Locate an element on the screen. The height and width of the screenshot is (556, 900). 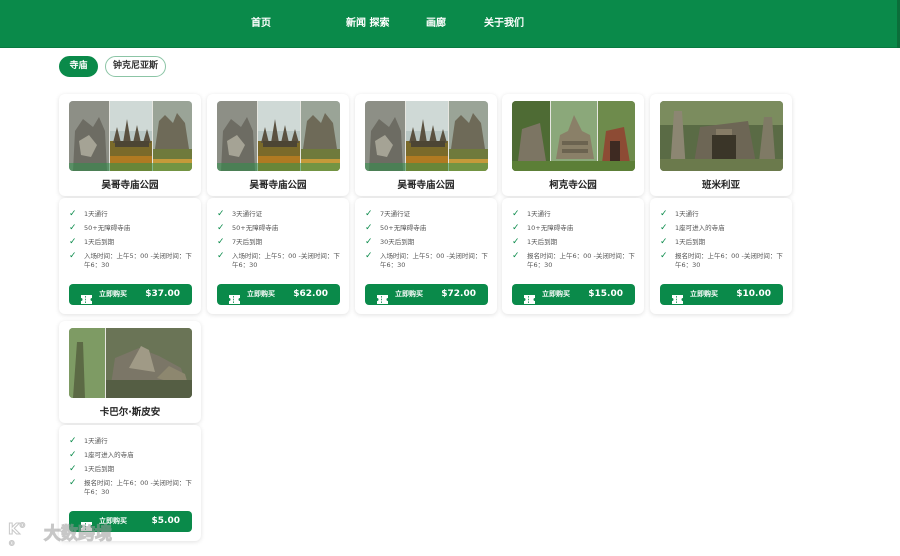
nav-link-gallery: 画廊 is located at coordinates (436, 24).